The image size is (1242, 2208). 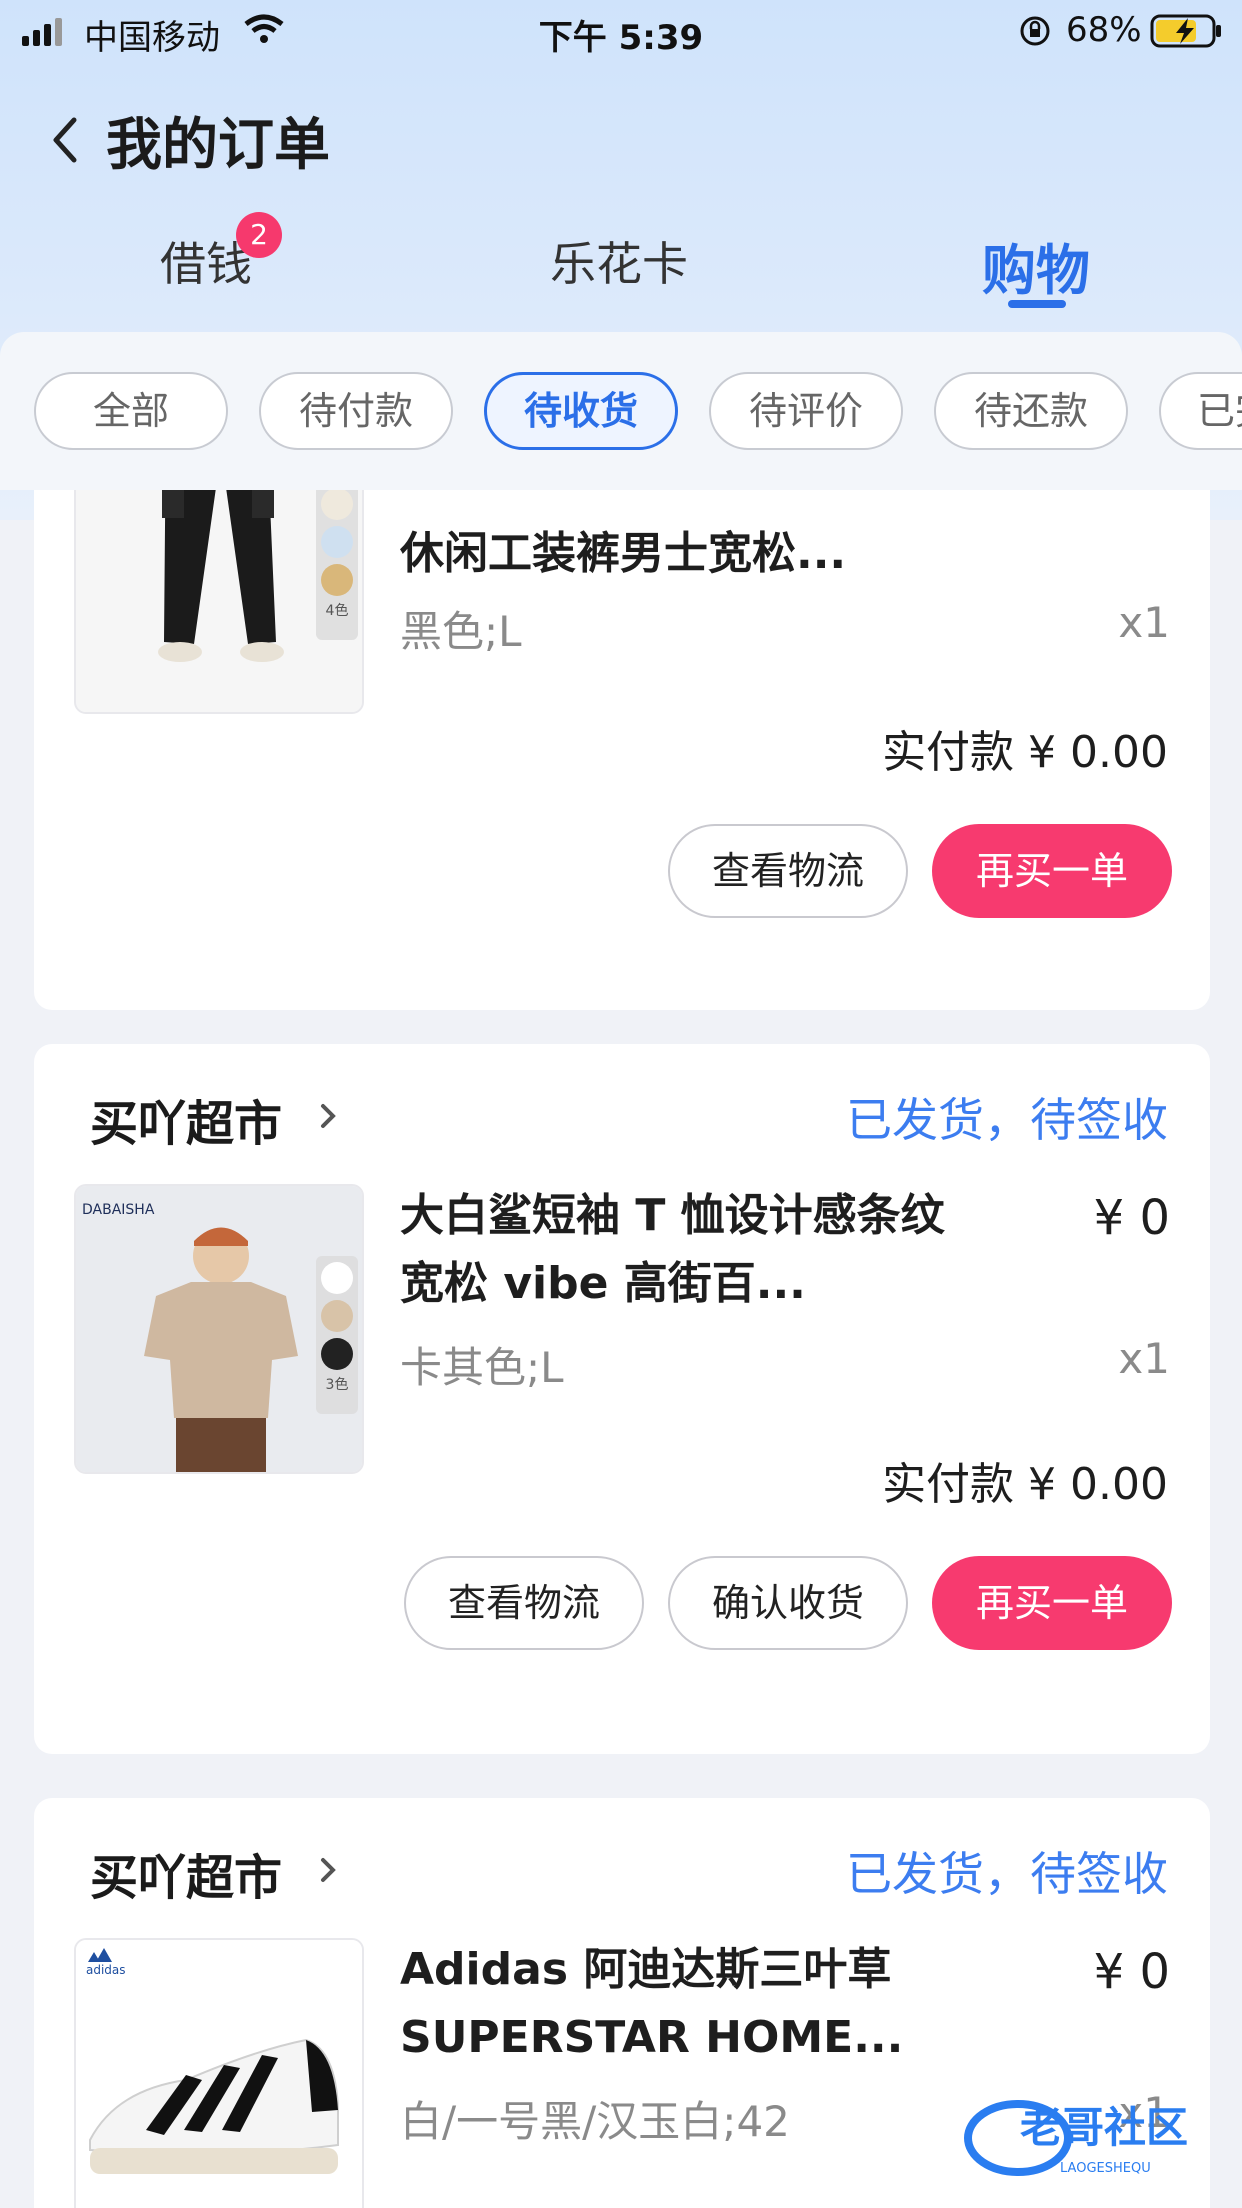 What do you see at coordinates (1031, 411) in the screenshot?
I see `filter-pending-repayment: 待还款` at bounding box center [1031, 411].